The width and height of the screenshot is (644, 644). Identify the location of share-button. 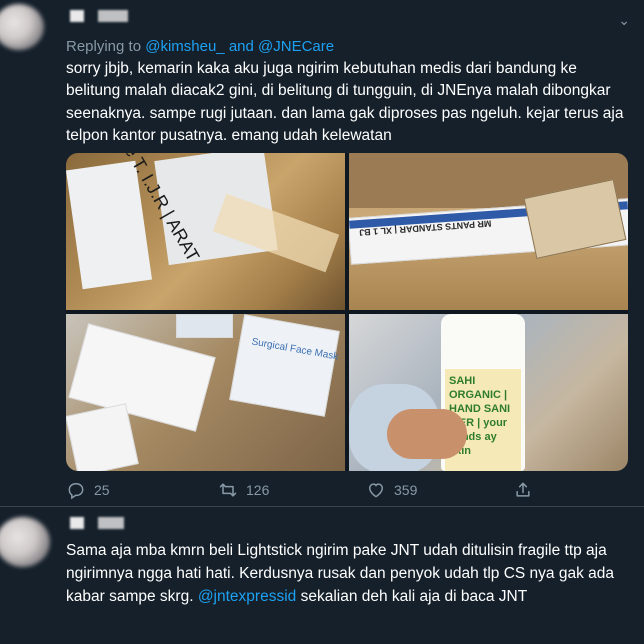
(523, 490).